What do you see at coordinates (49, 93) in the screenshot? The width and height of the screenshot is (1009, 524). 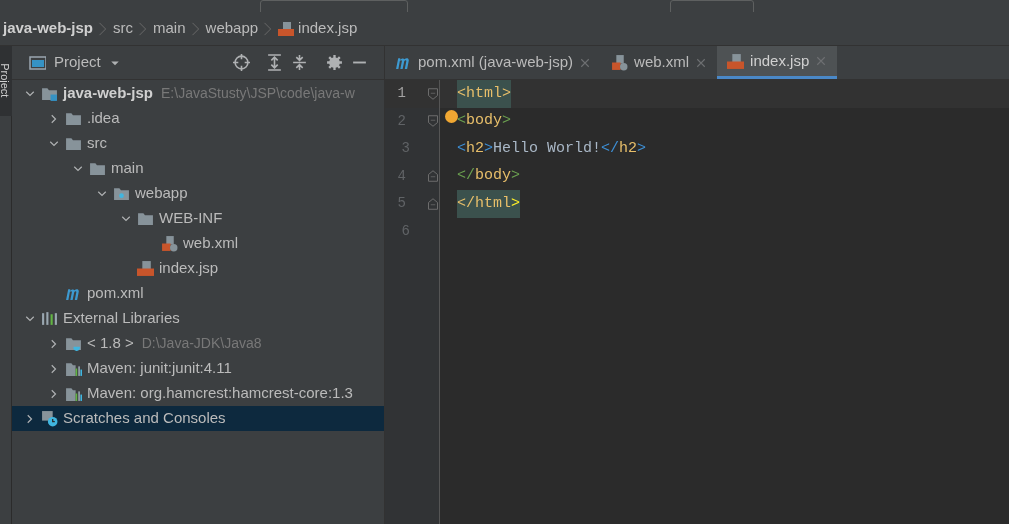 I see `module-folder-icon` at bounding box center [49, 93].